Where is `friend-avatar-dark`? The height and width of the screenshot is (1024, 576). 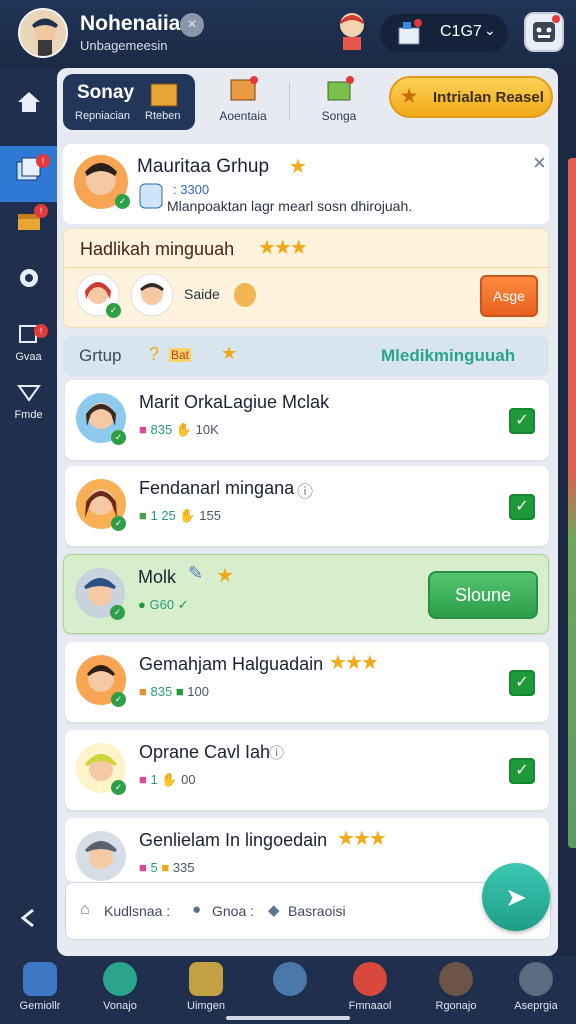
friend-avatar-dark is located at coordinates (152, 295).